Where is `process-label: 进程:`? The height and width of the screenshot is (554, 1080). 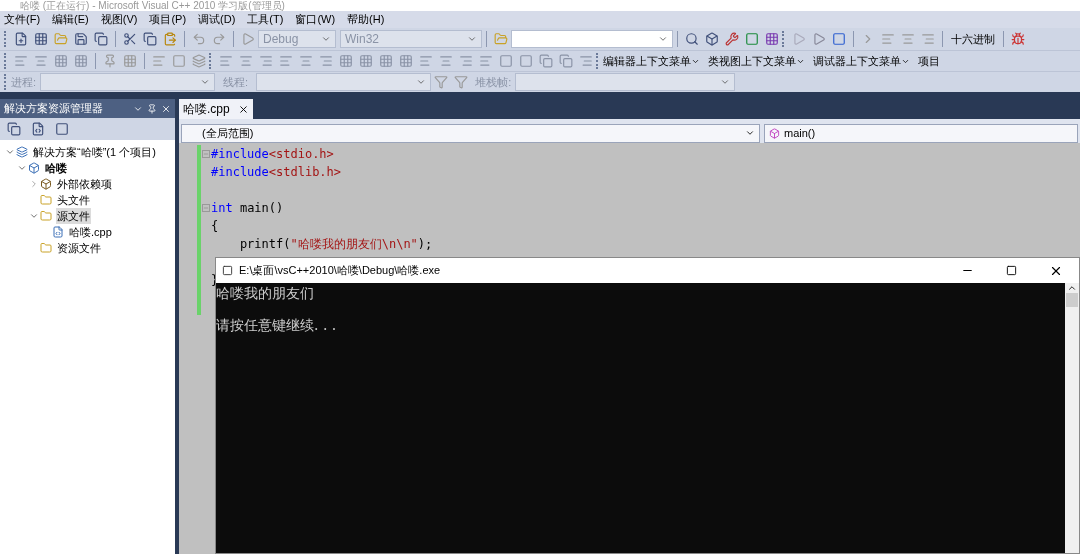
process-label: 进程: is located at coordinates (24, 82).